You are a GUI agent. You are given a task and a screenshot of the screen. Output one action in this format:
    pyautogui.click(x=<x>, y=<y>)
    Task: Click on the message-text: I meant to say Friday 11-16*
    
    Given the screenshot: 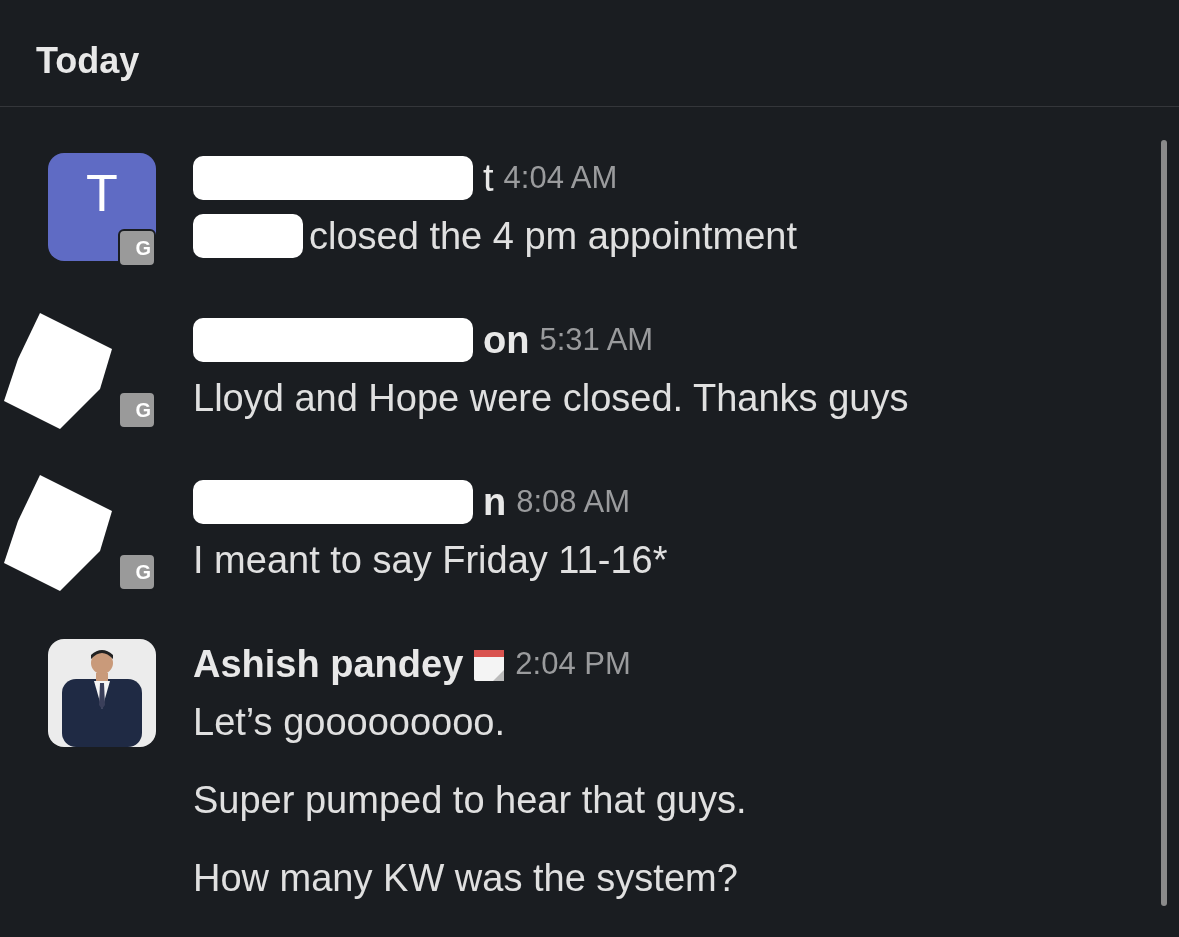 What is the action you would take?
    pyautogui.click(x=430, y=560)
    